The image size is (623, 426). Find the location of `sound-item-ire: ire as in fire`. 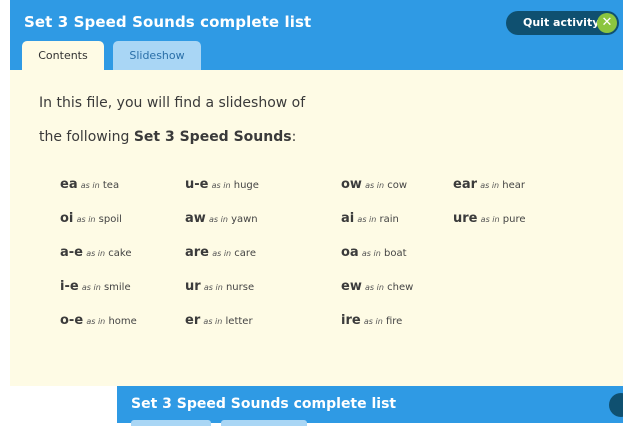

sound-item-ire: ire as in fire is located at coordinates (371, 320).